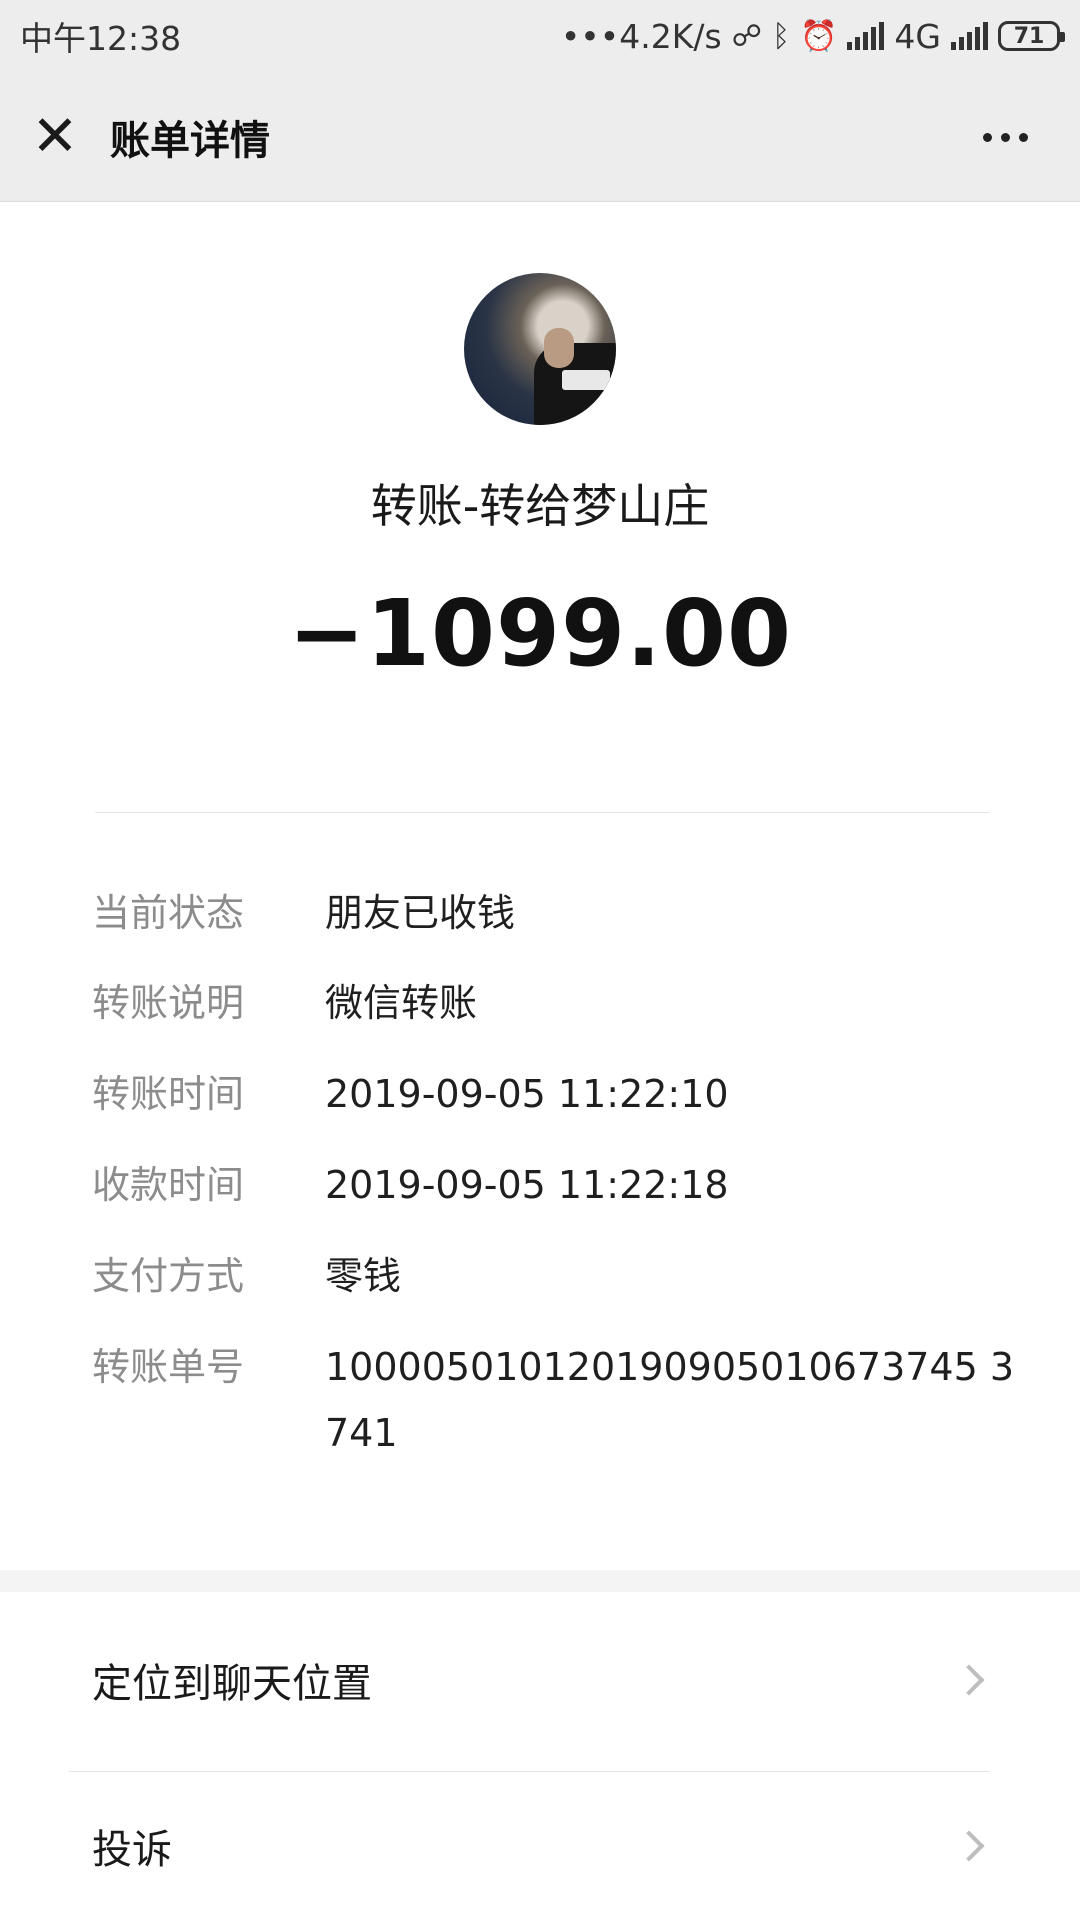  Describe the element at coordinates (540, 1846) in the screenshot. I see `complaint-button: 投诉` at that location.